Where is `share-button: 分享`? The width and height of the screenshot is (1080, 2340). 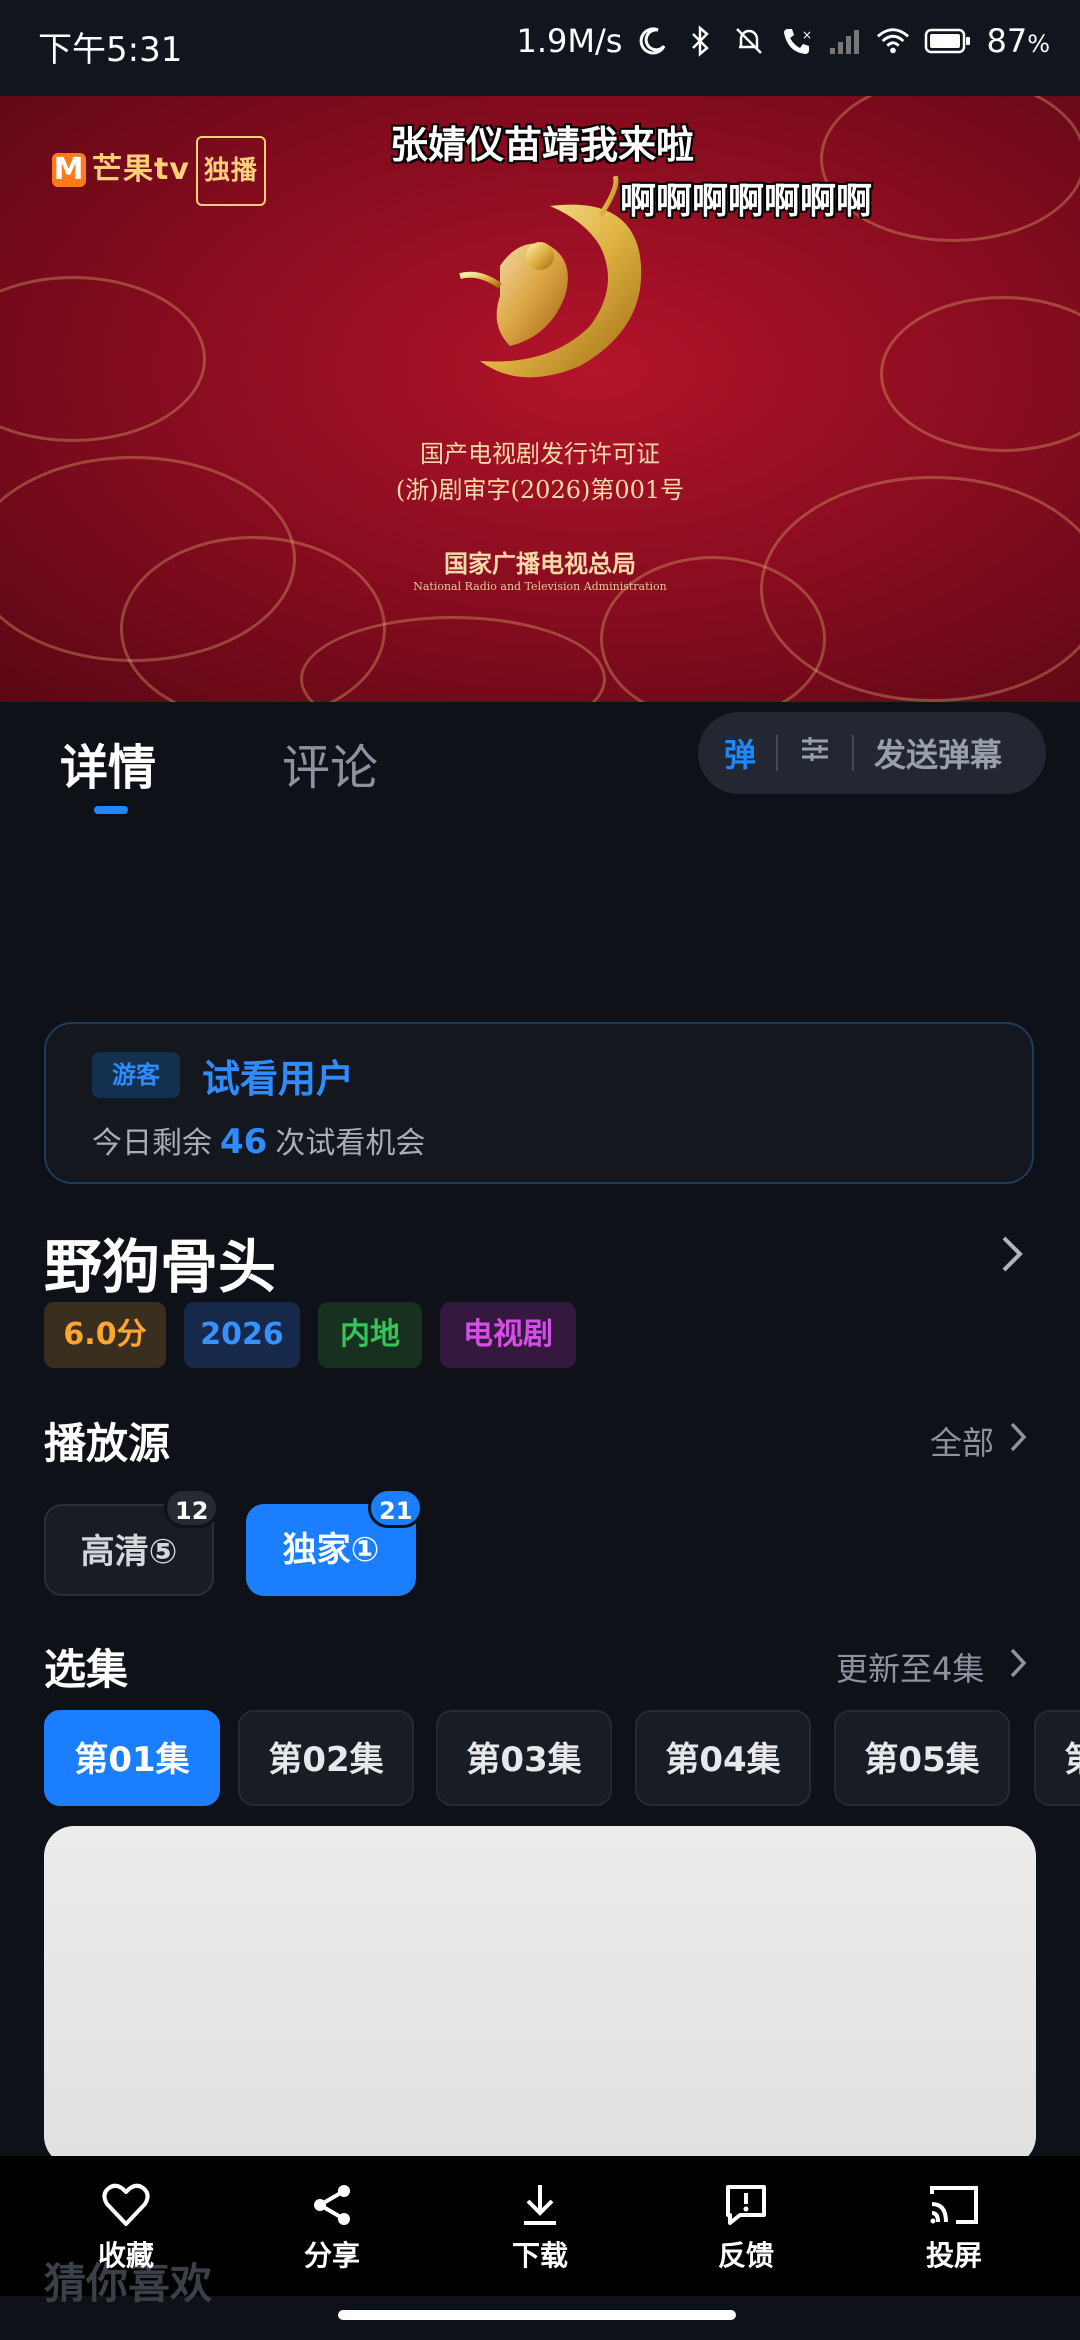
share-button: 分享 is located at coordinates (332, 2227).